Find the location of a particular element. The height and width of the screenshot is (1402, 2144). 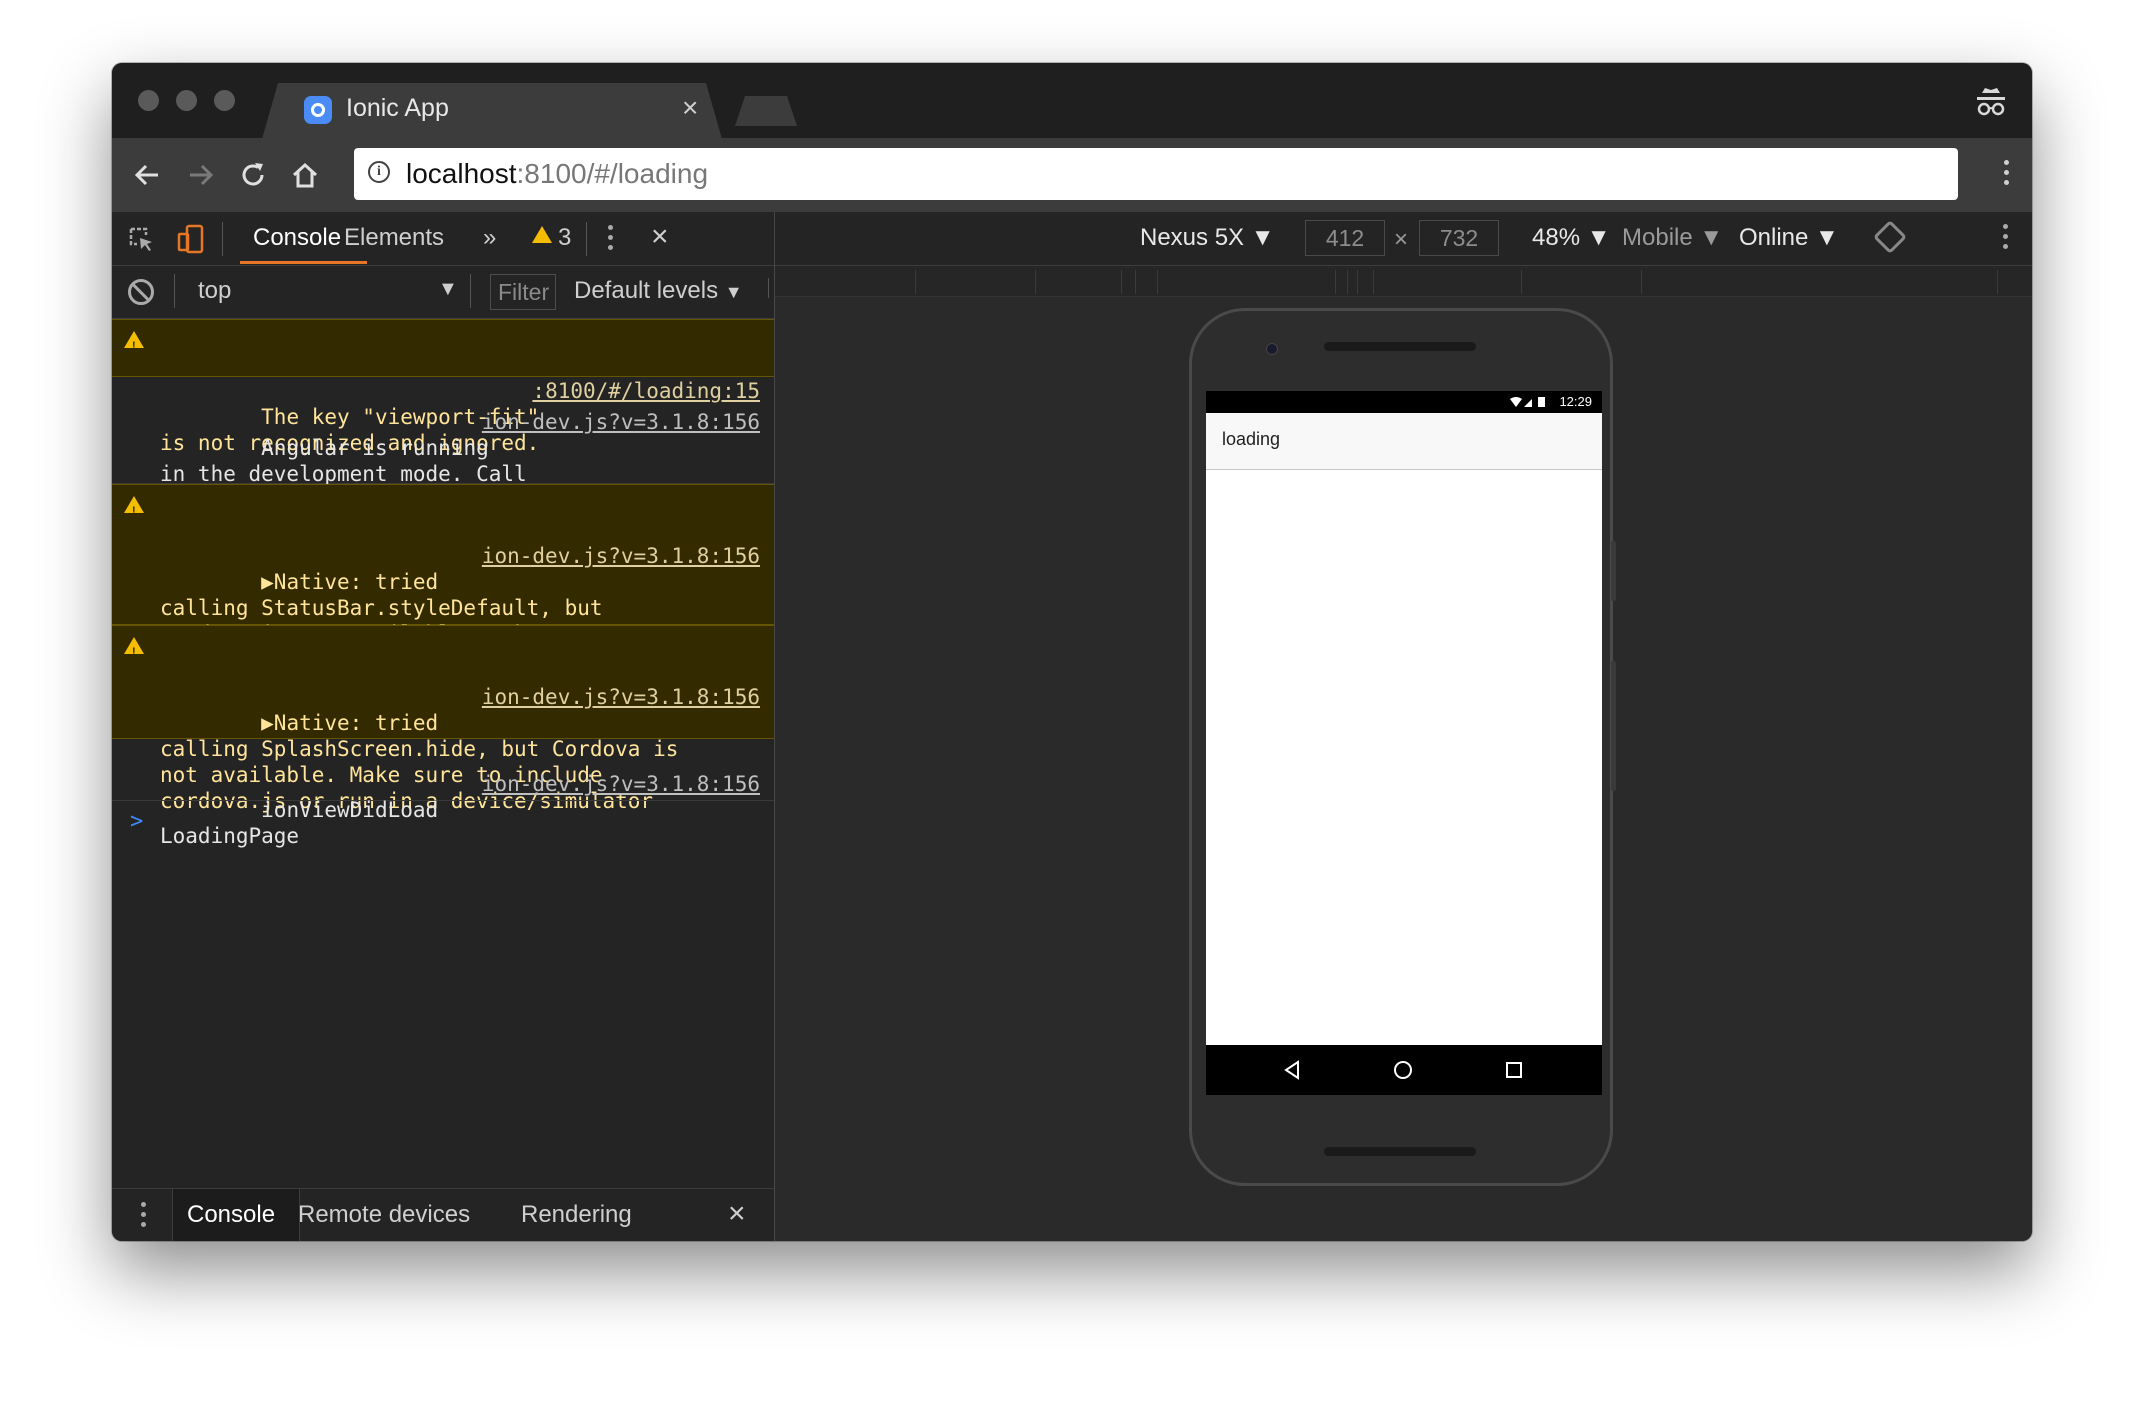

tab-console: Console is located at coordinates (297, 238).